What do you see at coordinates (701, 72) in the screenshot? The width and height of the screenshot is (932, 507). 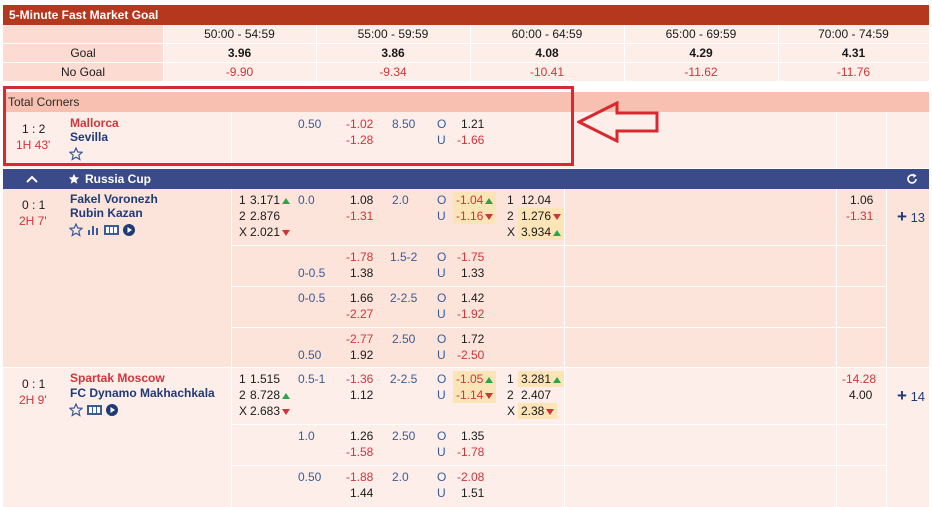 I see `nogoal-odd: -11.62` at bounding box center [701, 72].